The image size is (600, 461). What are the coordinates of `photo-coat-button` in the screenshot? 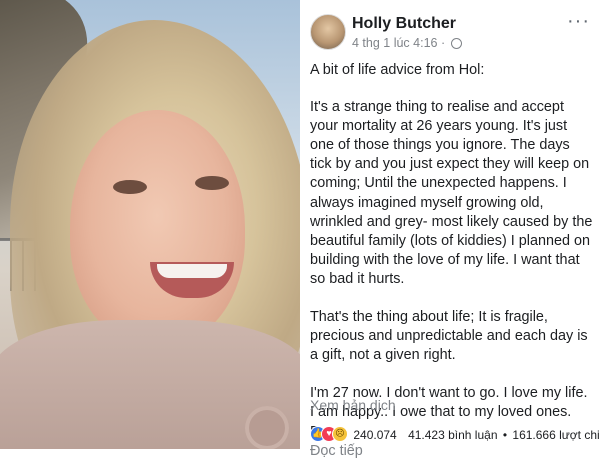 It's located at (267, 427).